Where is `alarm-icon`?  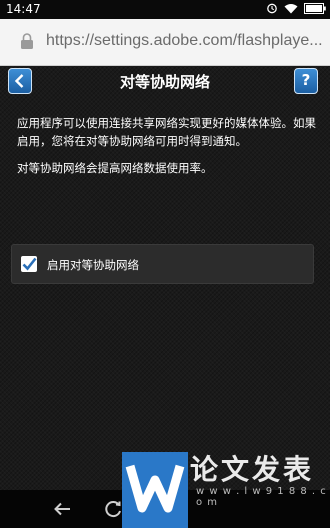 alarm-icon is located at coordinates (272, 9).